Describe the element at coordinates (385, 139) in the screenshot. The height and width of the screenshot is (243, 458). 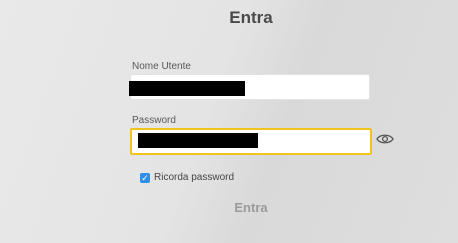
I see `eye-icon` at that location.